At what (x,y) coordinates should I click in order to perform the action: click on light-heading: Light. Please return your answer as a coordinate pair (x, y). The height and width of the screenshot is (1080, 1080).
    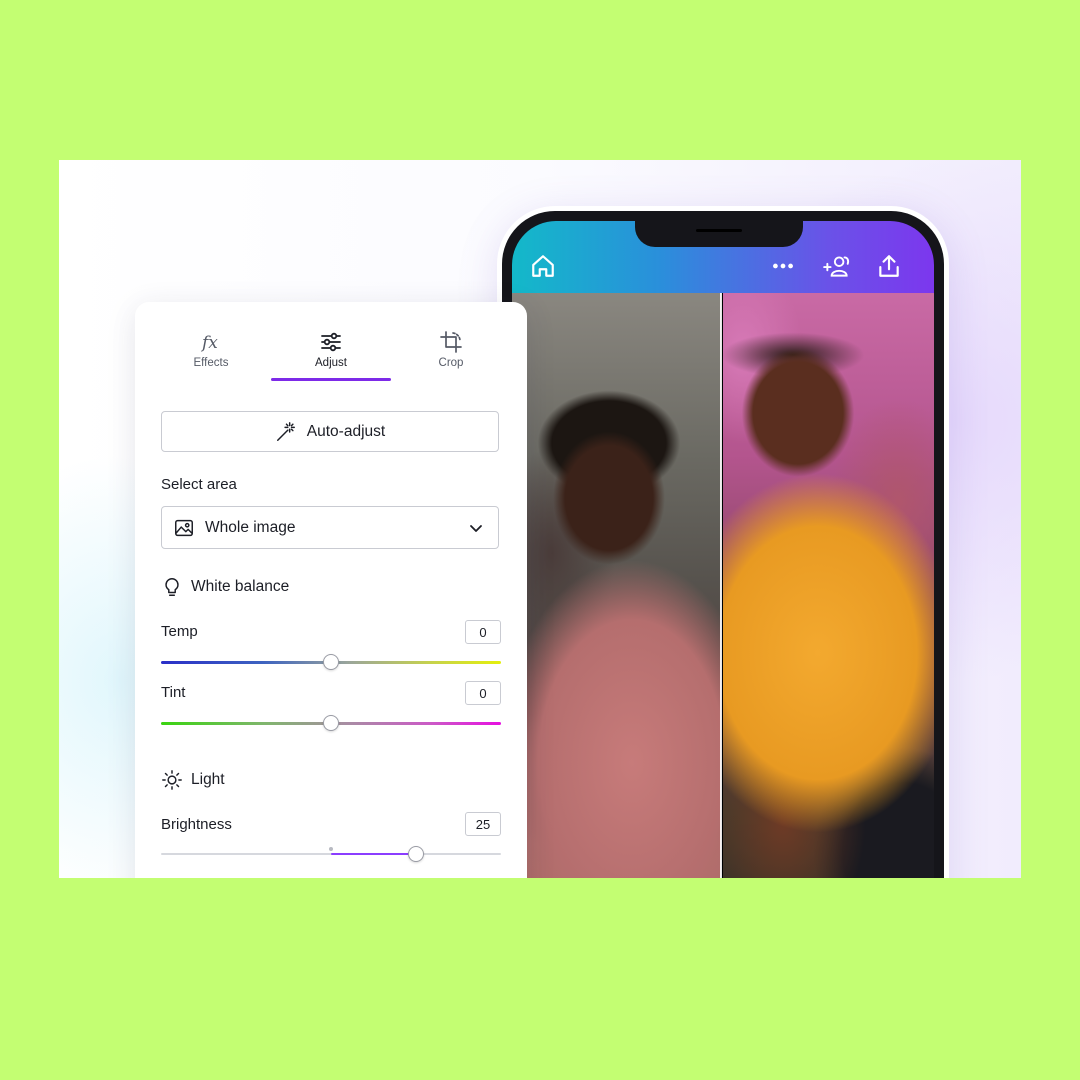
    Looking at the image, I should click on (193, 780).